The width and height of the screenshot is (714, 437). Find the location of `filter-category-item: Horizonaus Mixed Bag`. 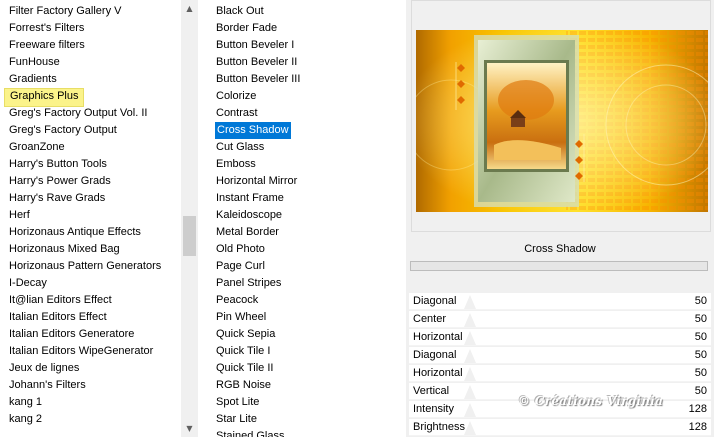

filter-category-item: Horizonaus Mixed Bag is located at coordinates (64, 249).